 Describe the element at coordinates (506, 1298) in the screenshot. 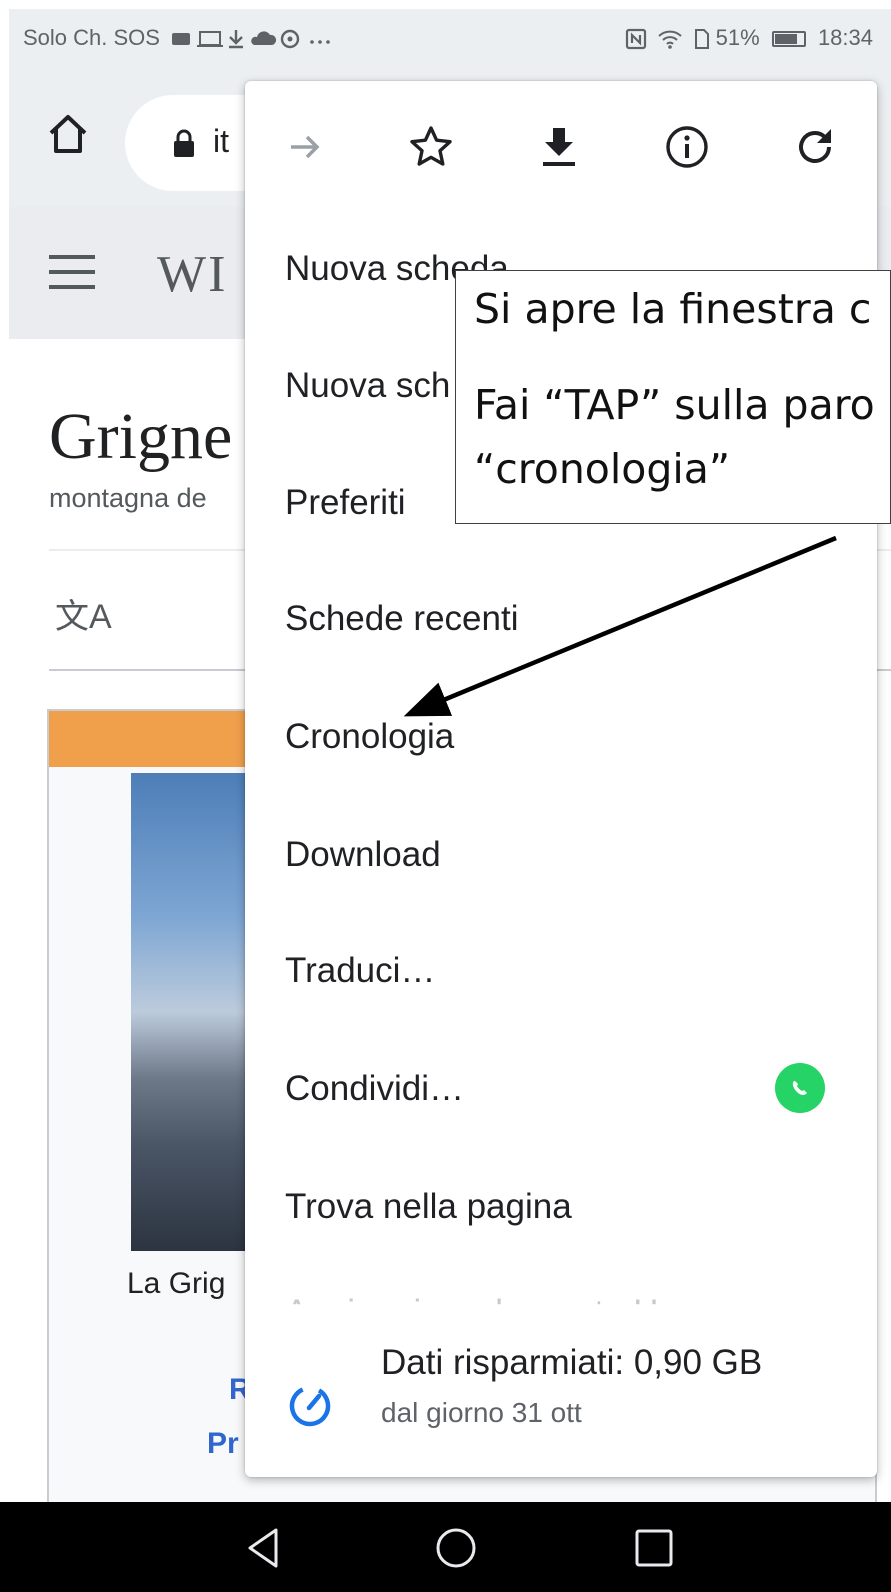

I see `menu-item-add-to-home: Aggiungi a schermata Home` at that location.